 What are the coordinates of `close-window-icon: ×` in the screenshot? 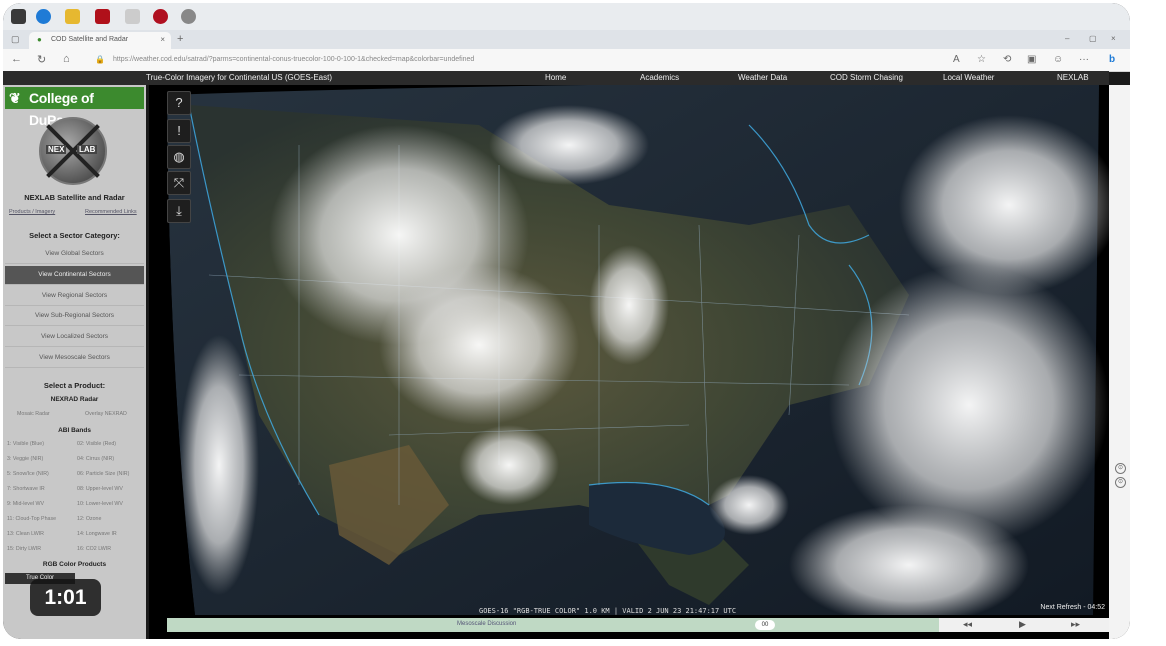 It's located at (1113, 38).